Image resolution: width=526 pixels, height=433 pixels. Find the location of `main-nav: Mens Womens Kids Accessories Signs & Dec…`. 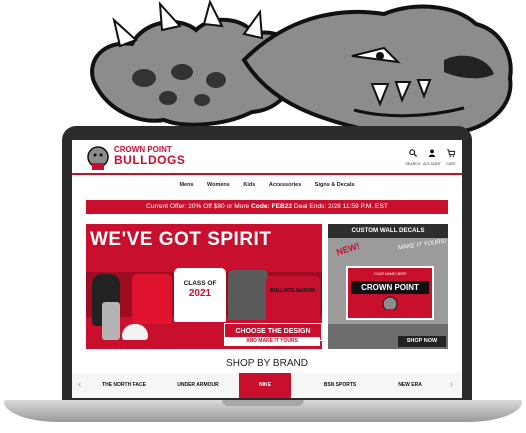

main-nav: Mens Womens Kids Accessories Signs & Dec… is located at coordinates (267, 188).